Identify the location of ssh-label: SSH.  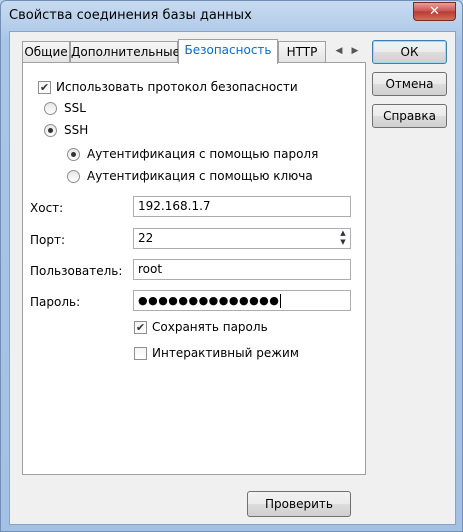
(76, 130).